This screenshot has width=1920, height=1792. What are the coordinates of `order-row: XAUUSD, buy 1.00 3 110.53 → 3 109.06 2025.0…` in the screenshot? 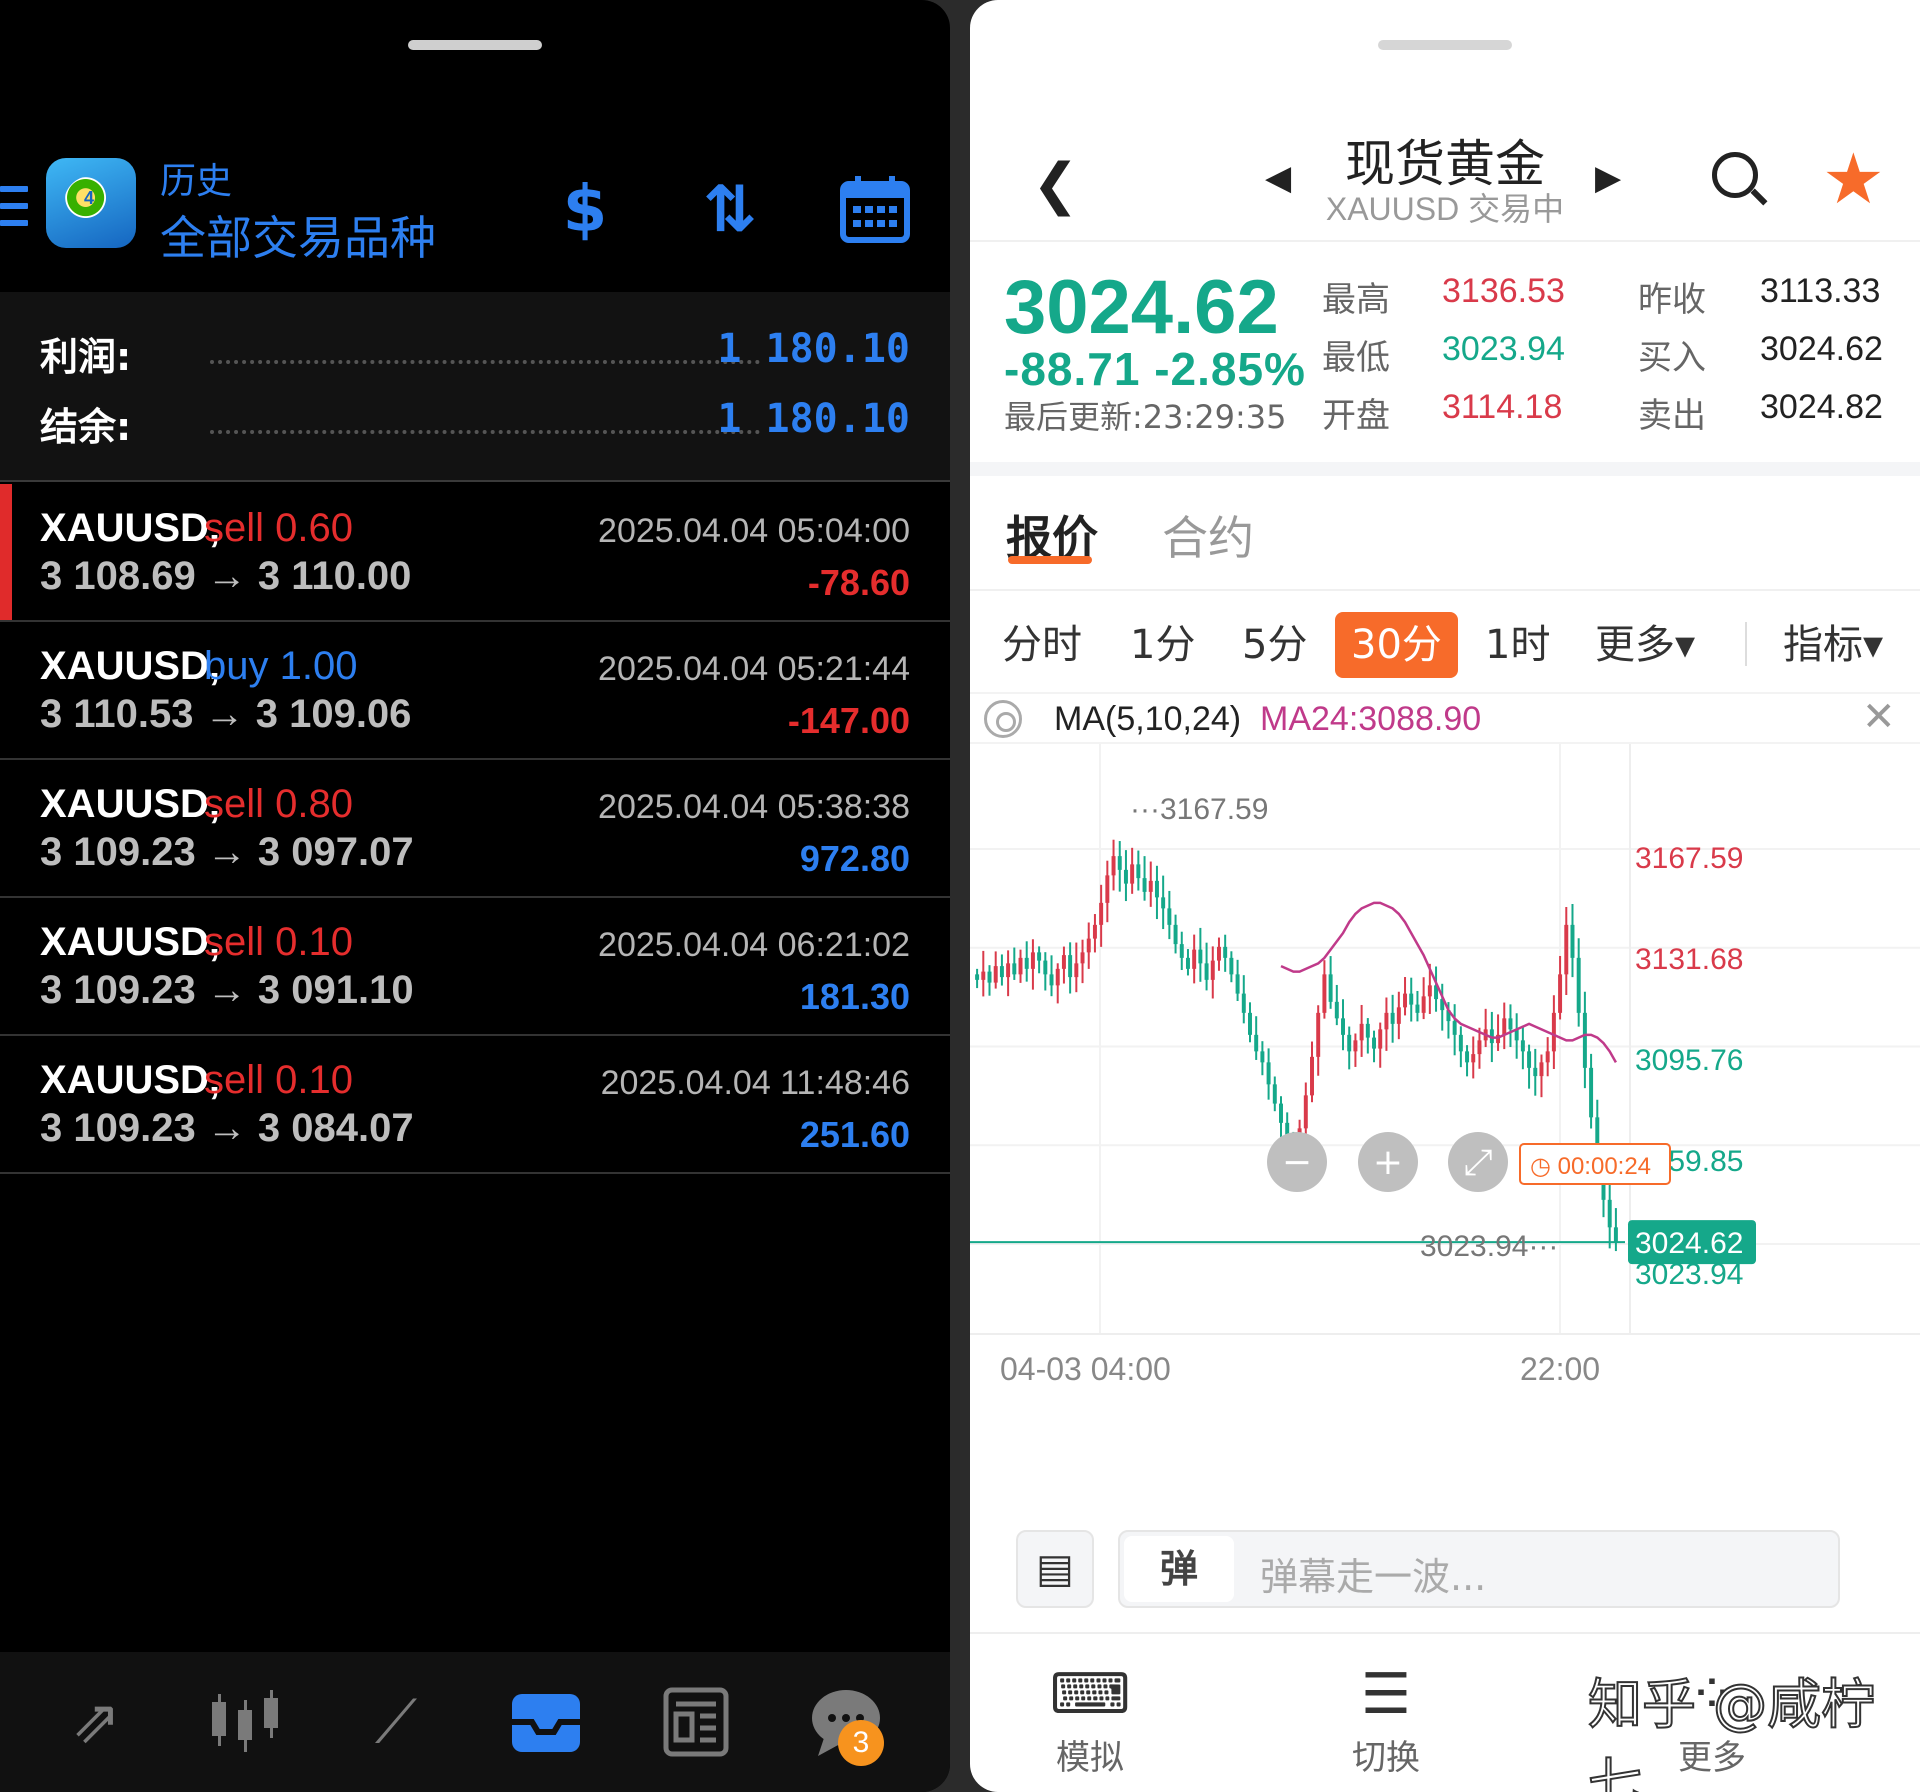 It's located at (475, 691).